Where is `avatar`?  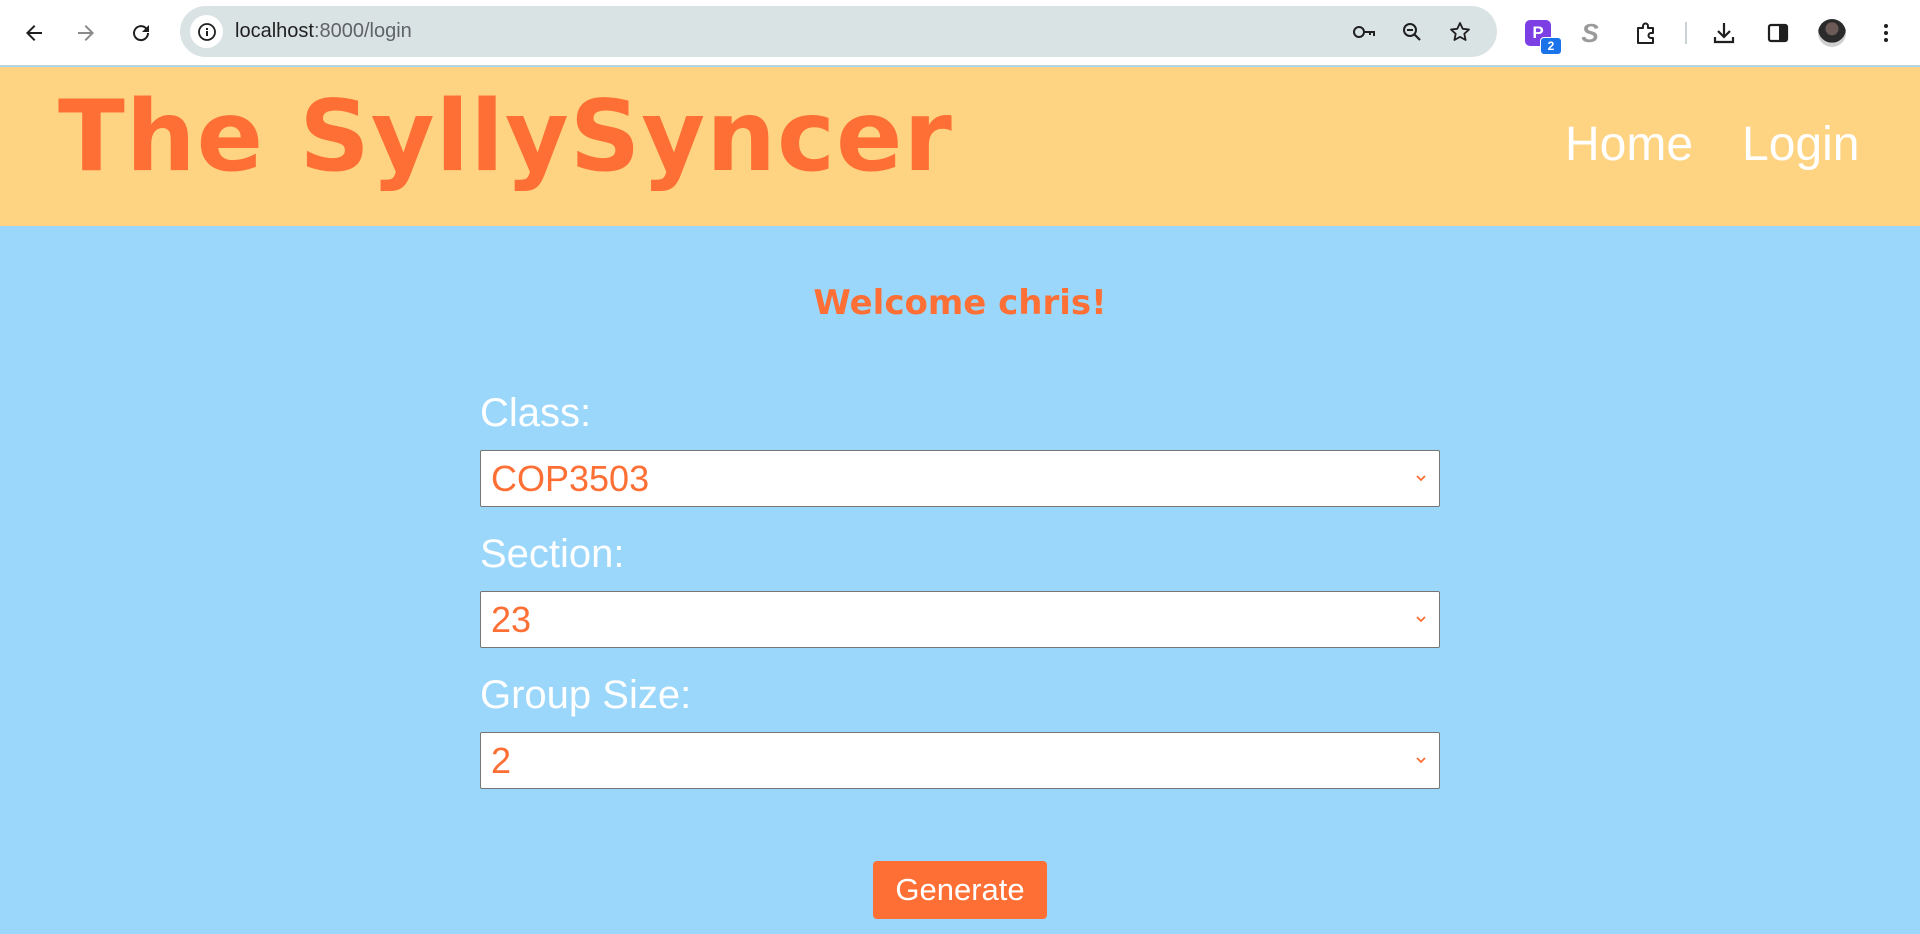
avatar is located at coordinates (1832, 33).